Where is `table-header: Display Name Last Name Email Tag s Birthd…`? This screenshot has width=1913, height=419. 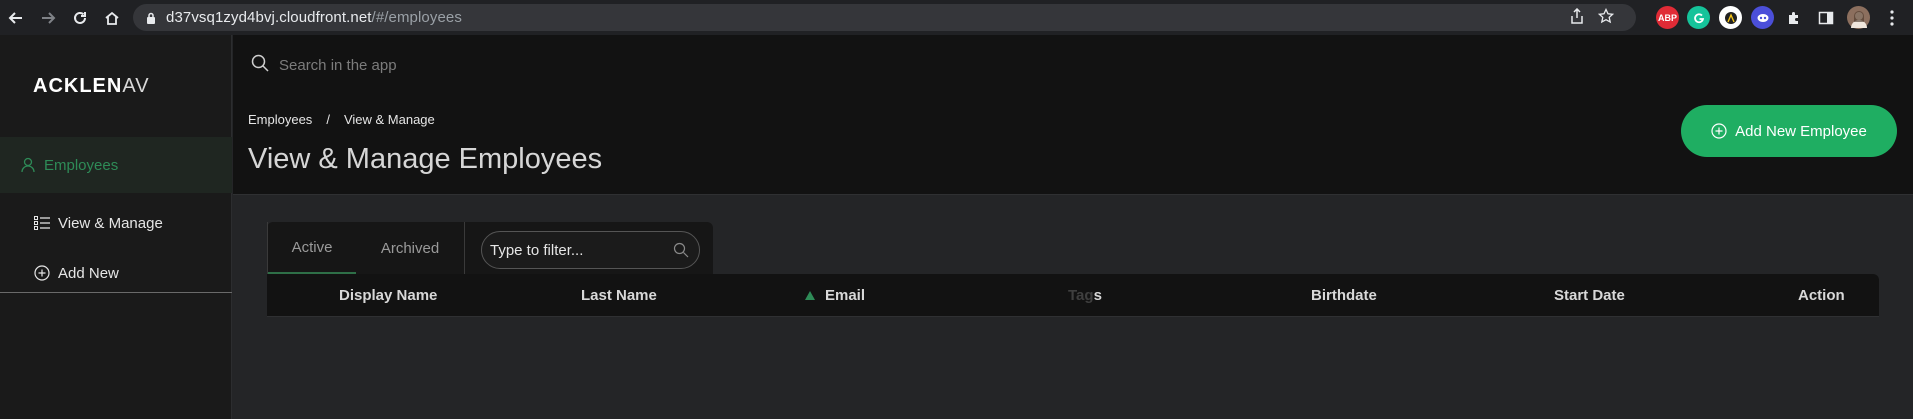 table-header: Display Name Last Name Email Tag s Birthd… is located at coordinates (1073, 295).